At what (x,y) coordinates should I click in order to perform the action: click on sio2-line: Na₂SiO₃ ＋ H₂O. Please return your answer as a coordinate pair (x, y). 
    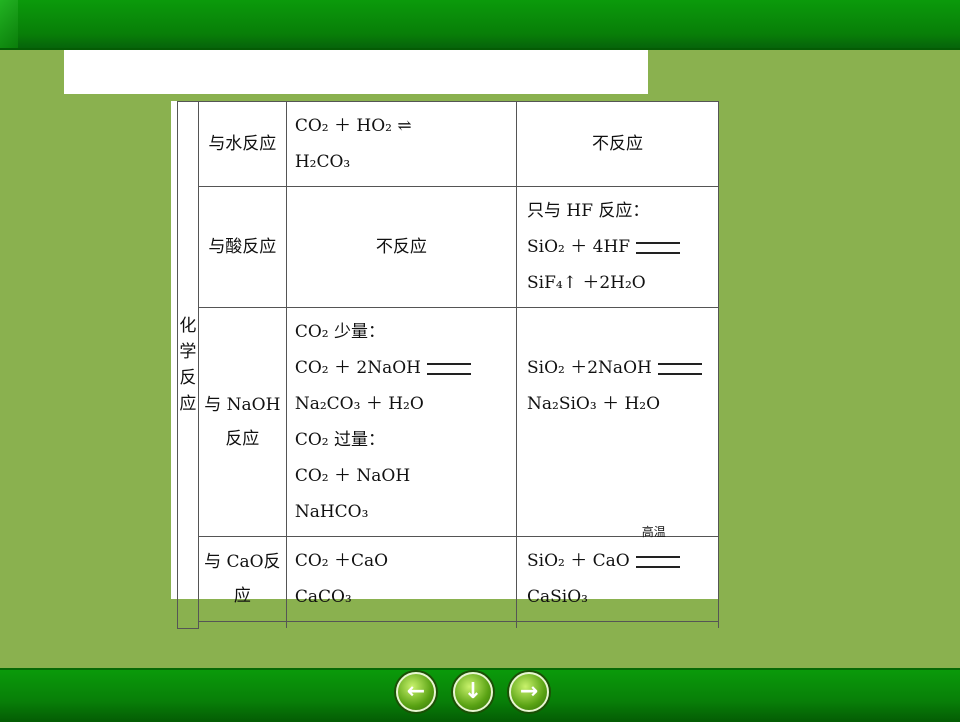
    Looking at the image, I should click on (594, 404).